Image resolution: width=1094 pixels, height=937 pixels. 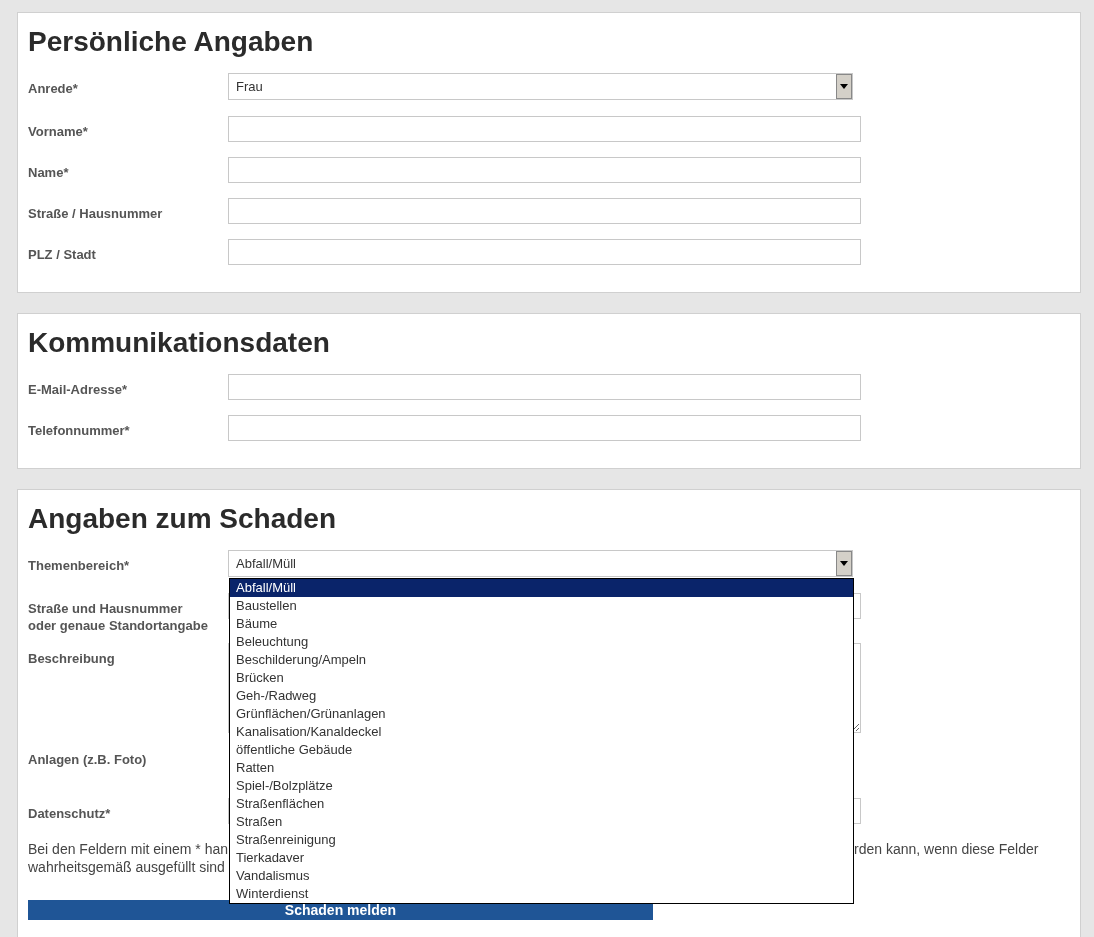 What do you see at coordinates (78, 389) in the screenshot?
I see `field-label: E-Mail-Adresse*` at bounding box center [78, 389].